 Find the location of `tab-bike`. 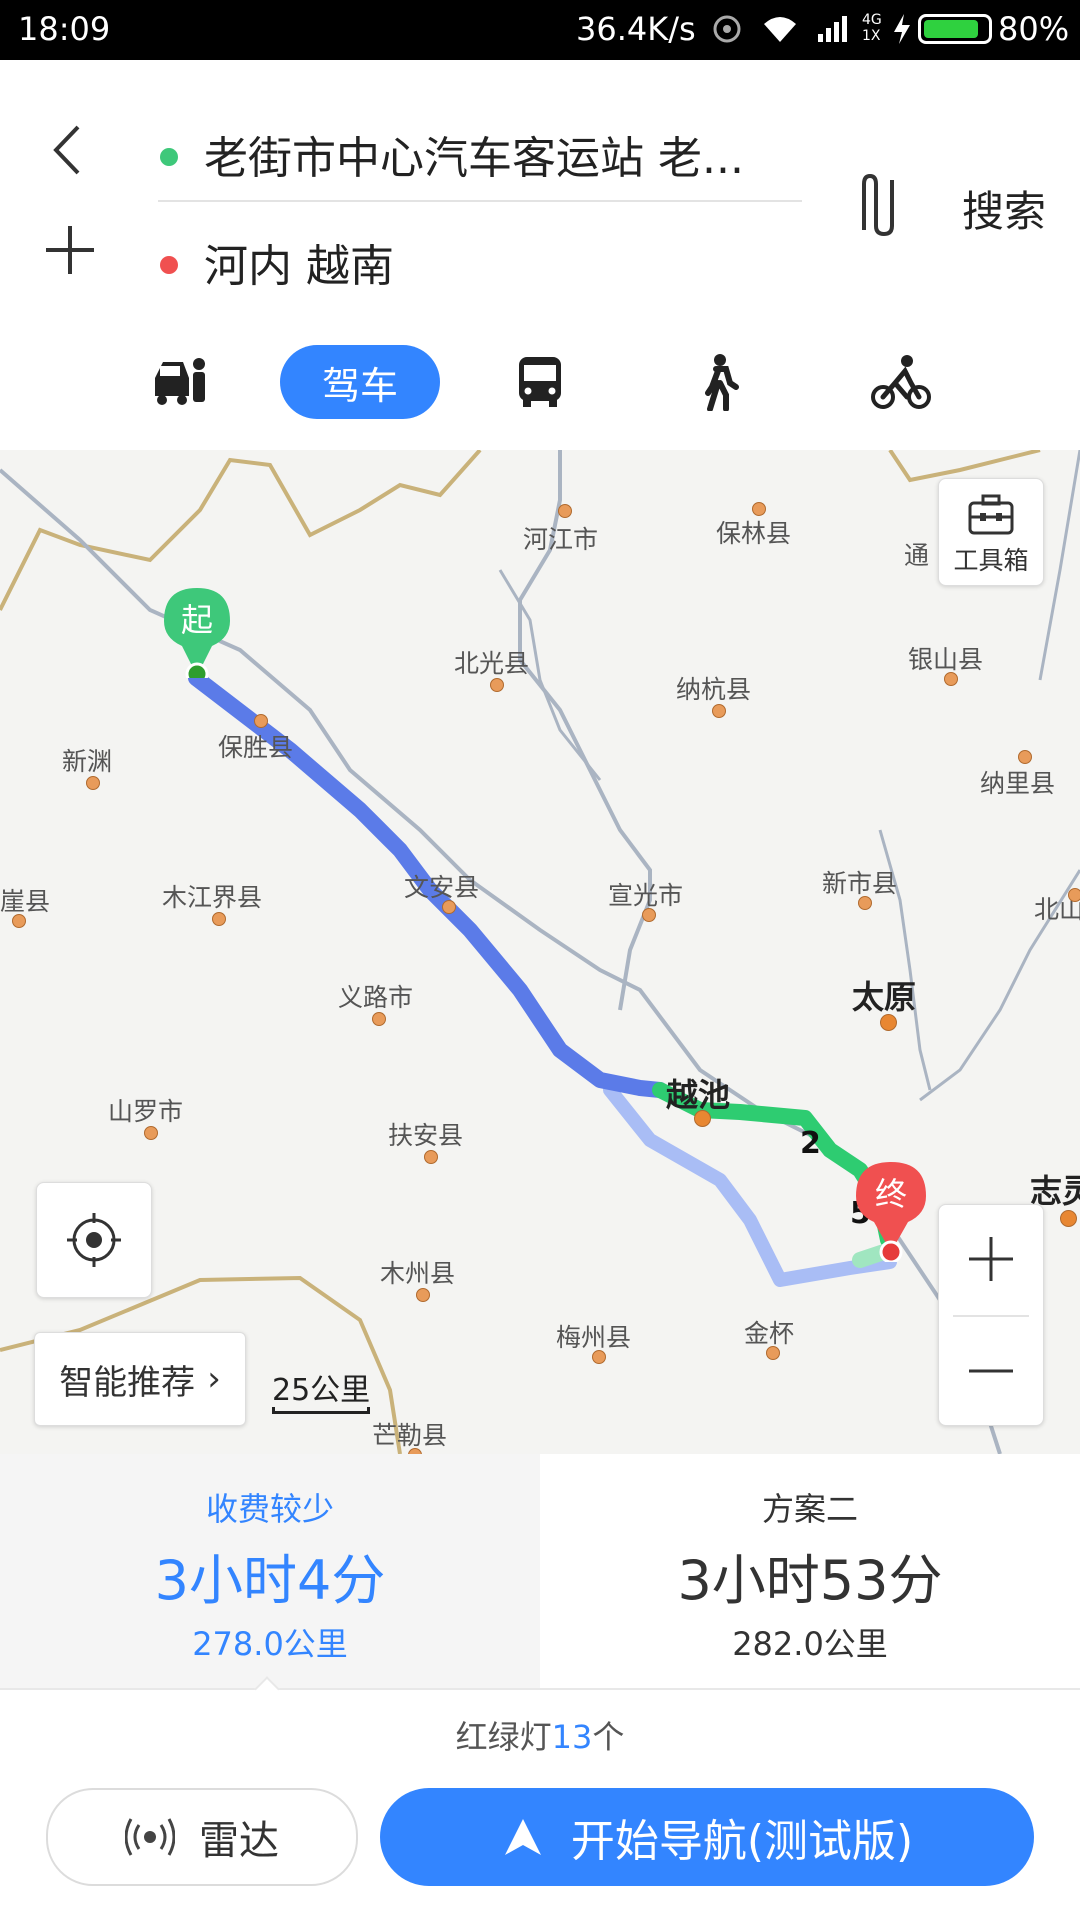

tab-bike is located at coordinates (901, 382).